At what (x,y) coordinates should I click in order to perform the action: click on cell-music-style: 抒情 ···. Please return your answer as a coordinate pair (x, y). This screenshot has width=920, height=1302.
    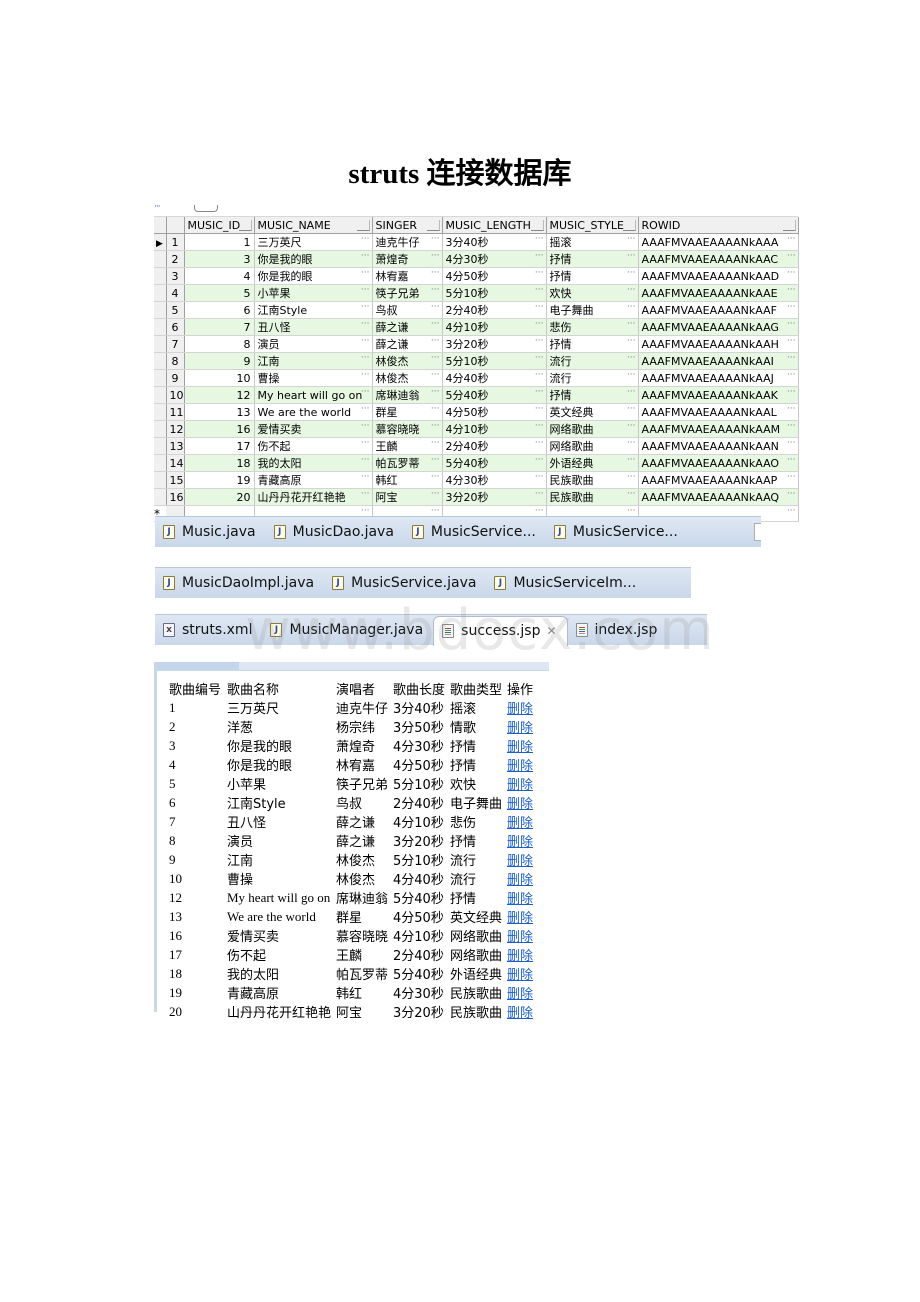
    Looking at the image, I should click on (592, 276).